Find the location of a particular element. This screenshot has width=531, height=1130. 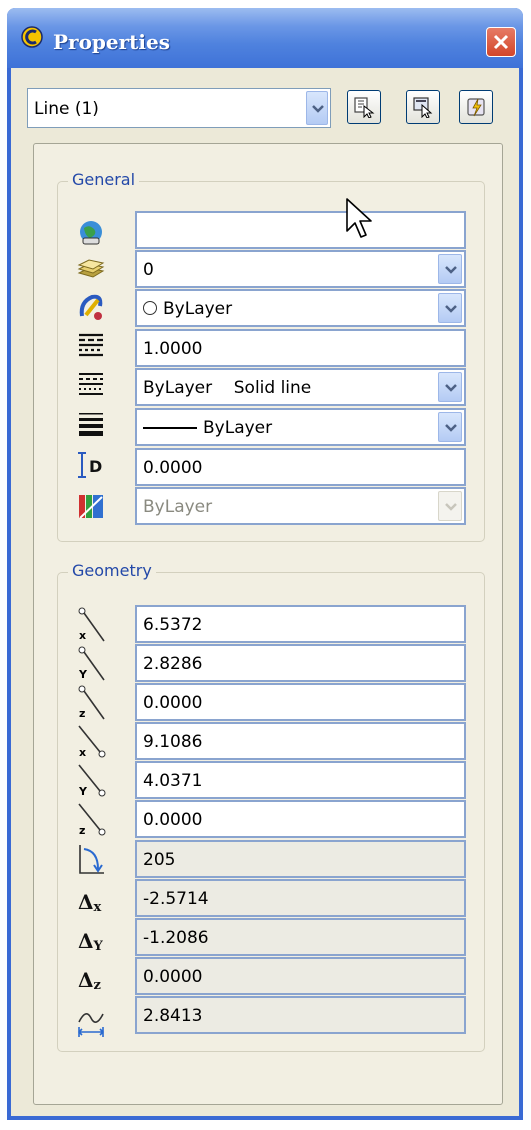

end-y-field: 4.0371 is located at coordinates (300, 780).